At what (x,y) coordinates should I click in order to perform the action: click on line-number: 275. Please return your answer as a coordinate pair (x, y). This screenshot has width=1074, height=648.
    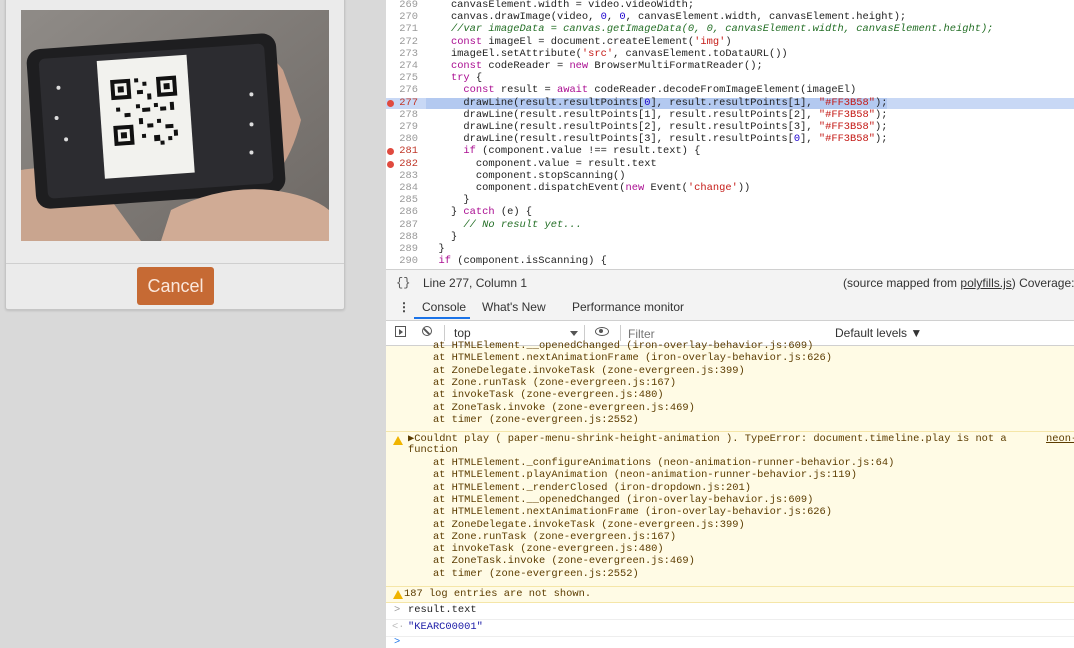
    Looking at the image, I should click on (402, 78).